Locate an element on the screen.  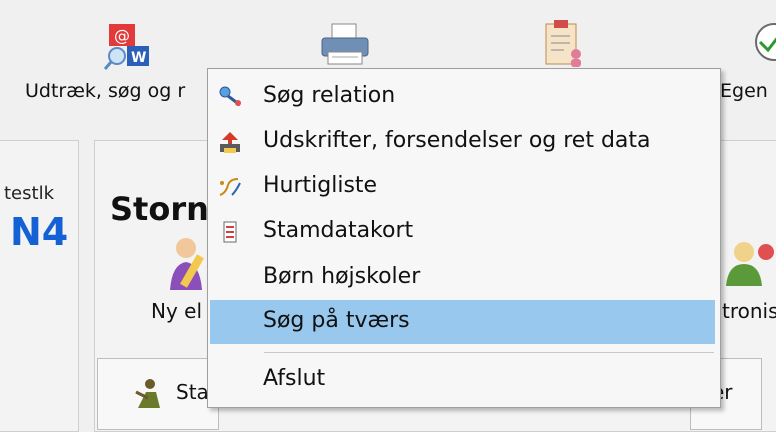
toolbar-item-clipboard is located at coordinates (565, 34).